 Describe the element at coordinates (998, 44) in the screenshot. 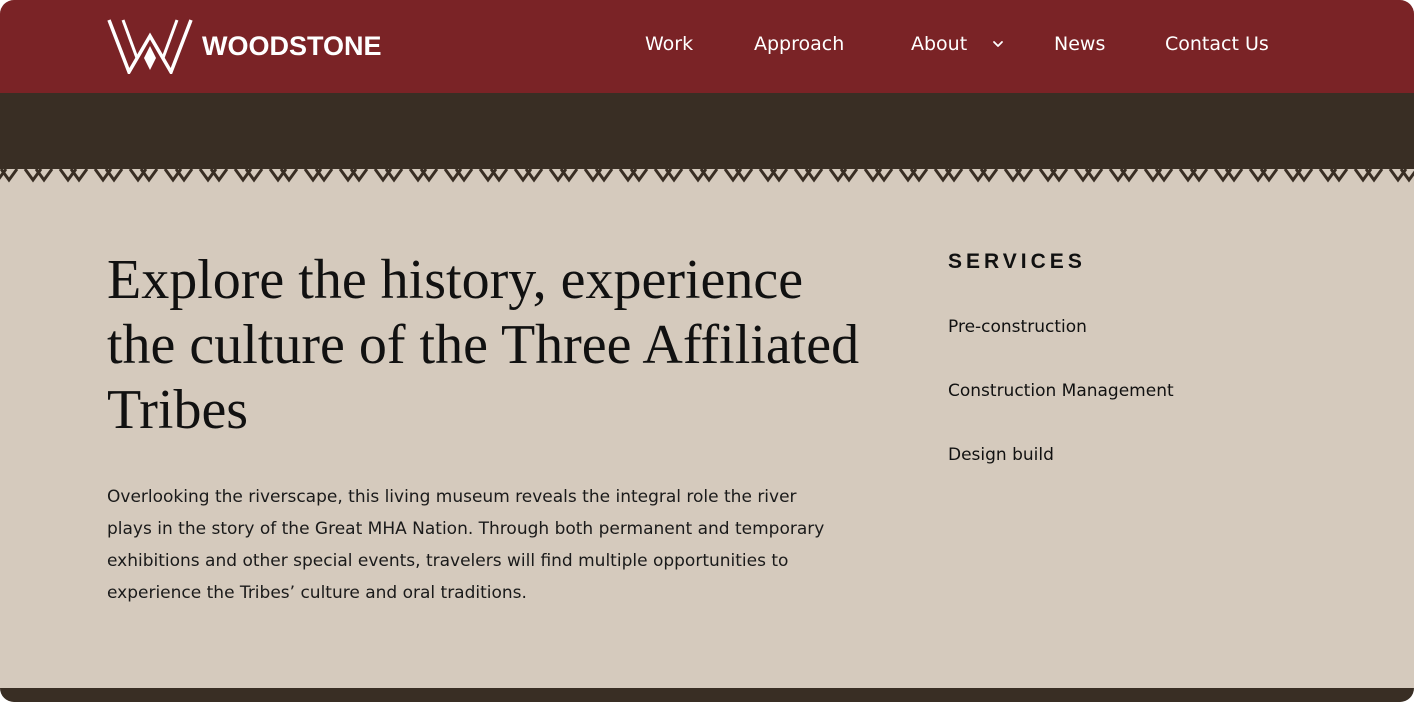

I see `chevron-down-icon` at that location.